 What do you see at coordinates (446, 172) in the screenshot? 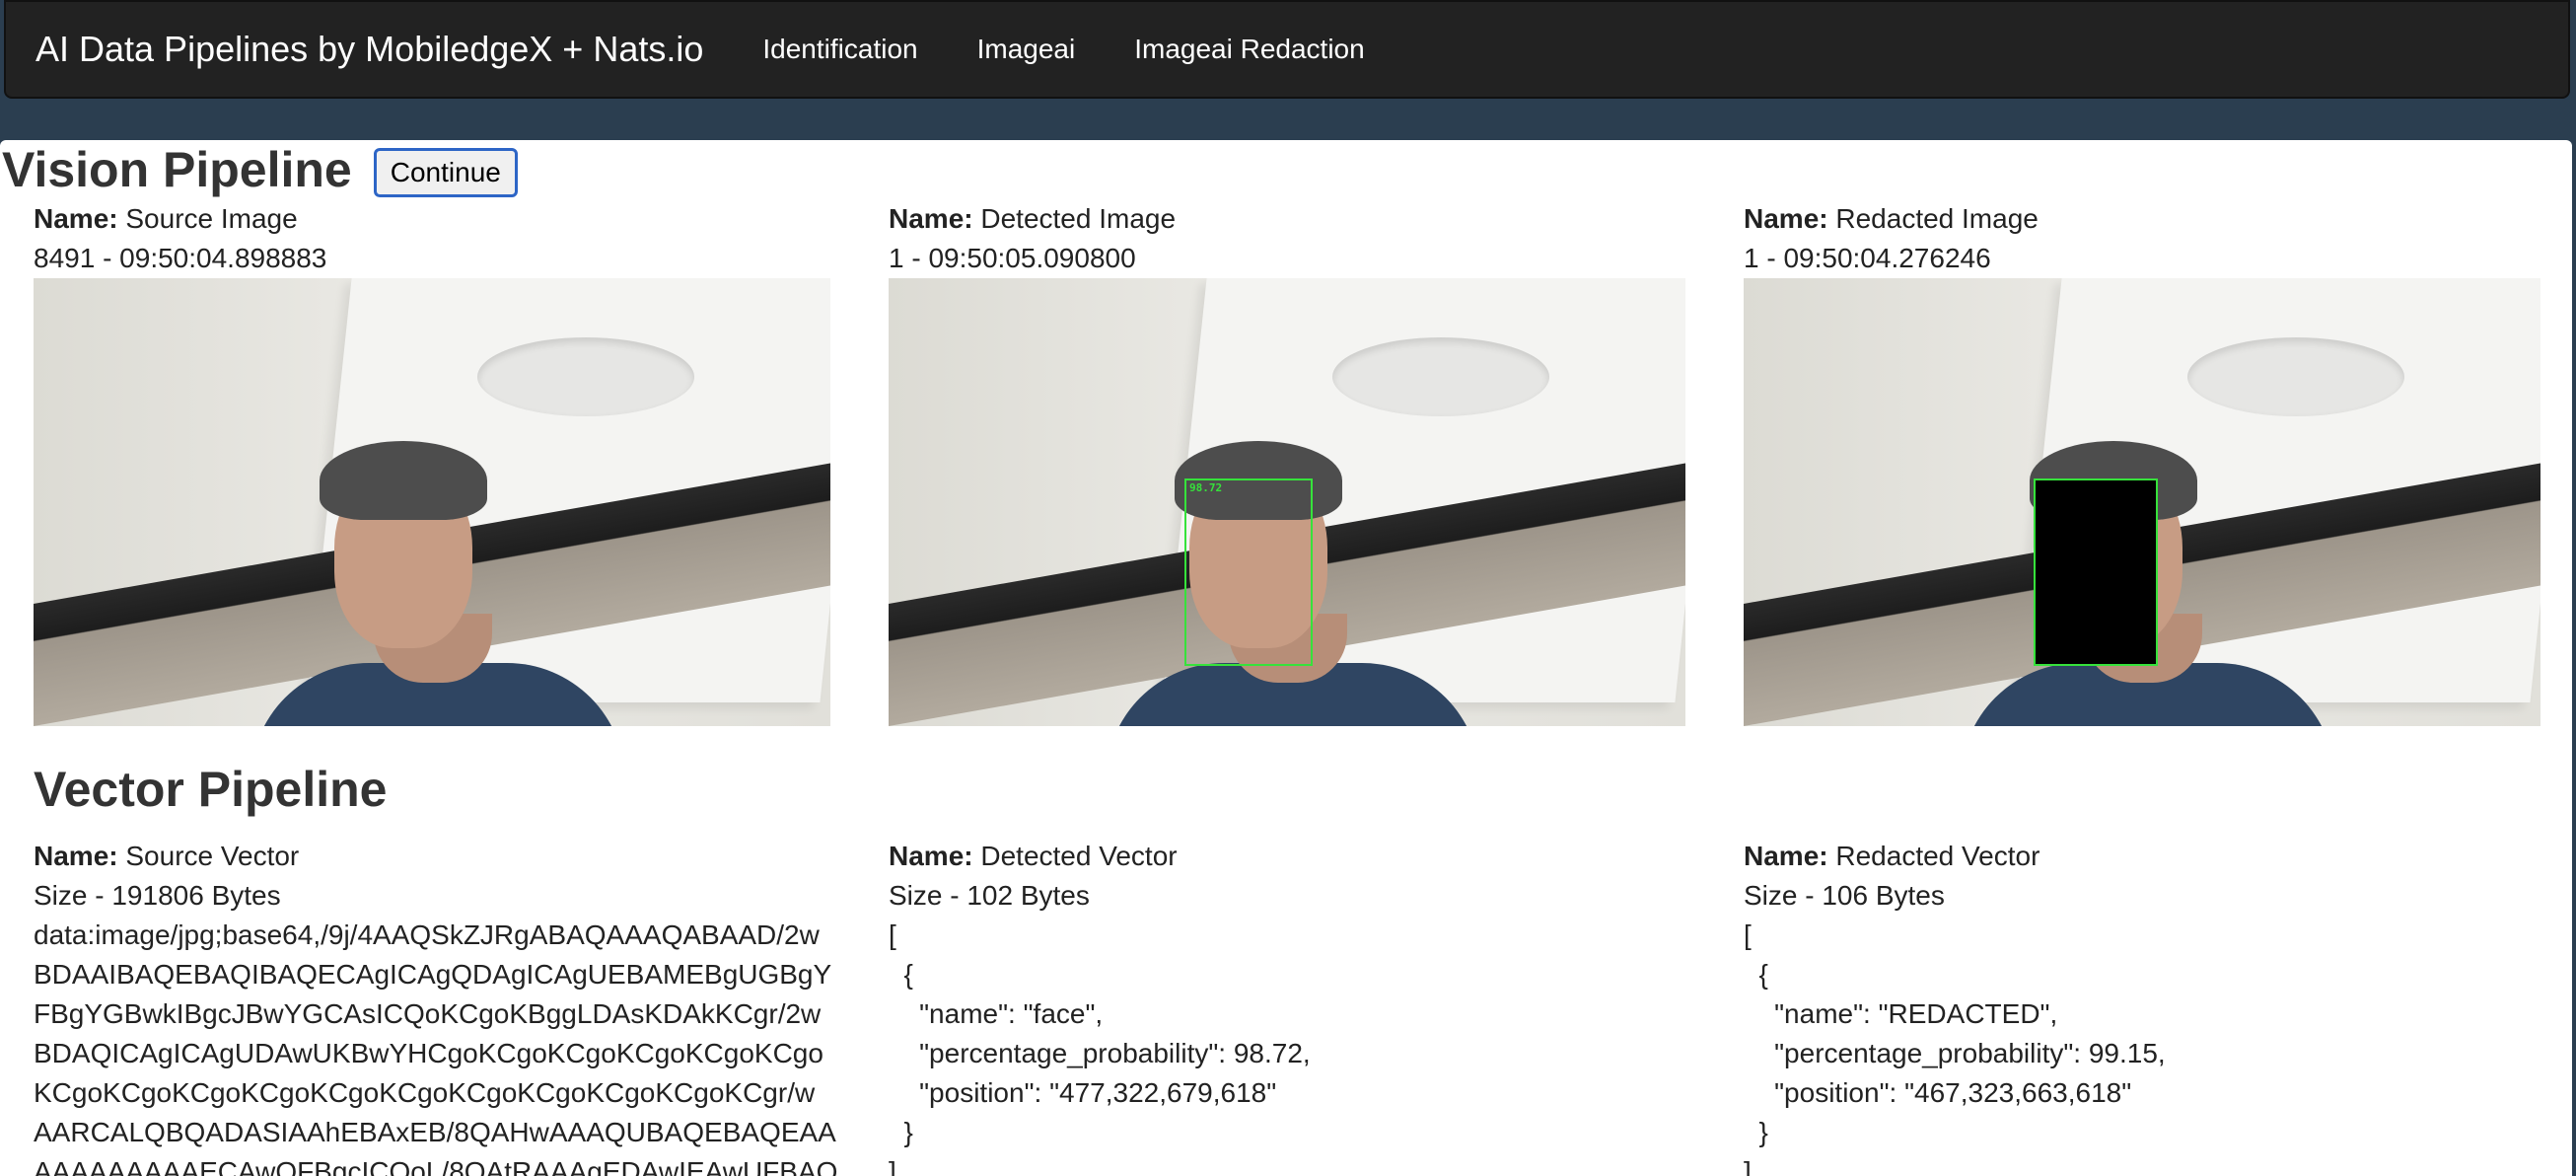
I see `continue-button: Continue` at bounding box center [446, 172].